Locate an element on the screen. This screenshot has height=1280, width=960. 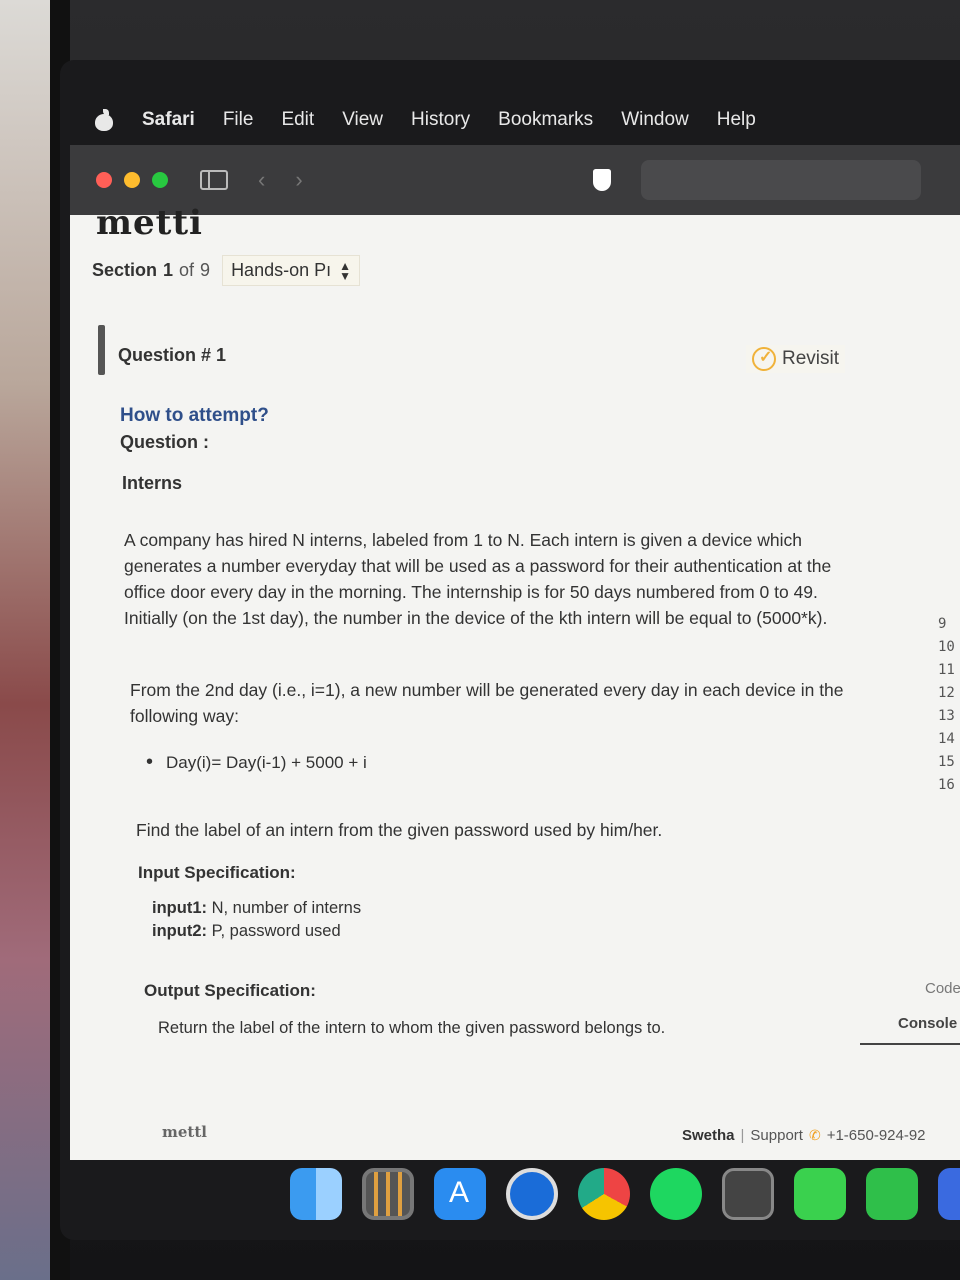
output-spec-heading: Output Specification: is located at coordinates (230, 990).